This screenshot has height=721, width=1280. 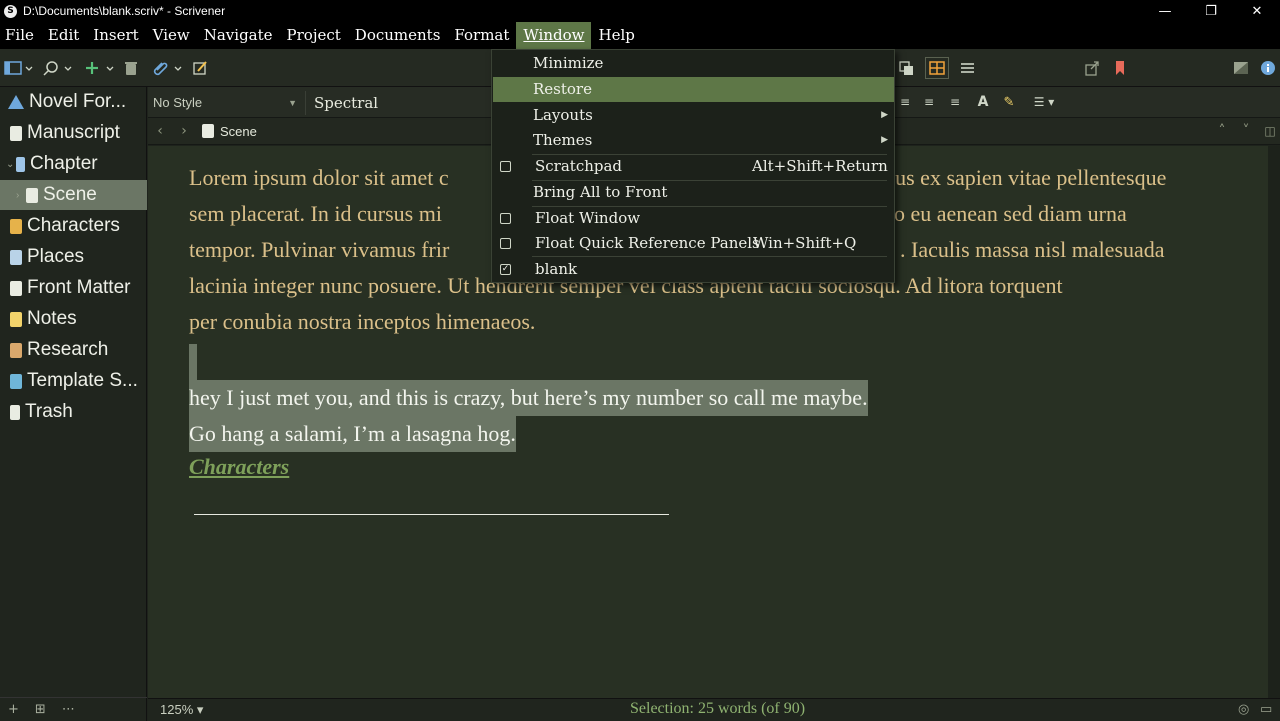 What do you see at coordinates (1010, 213) in the screenshot?
I see `editor-line-right: o eu aenean sed diam urna` at bounding box center [1010, 213].